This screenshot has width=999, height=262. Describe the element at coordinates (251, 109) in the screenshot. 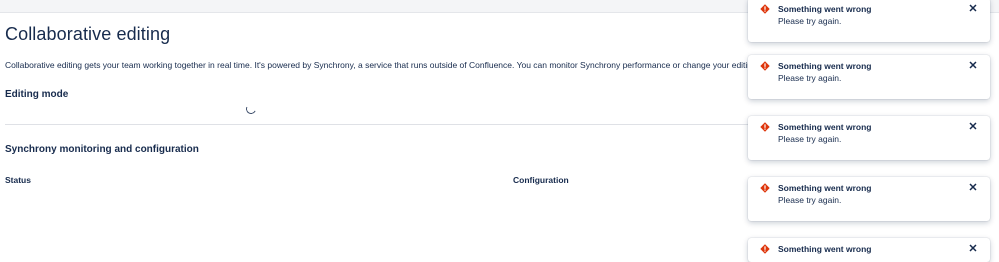

I see `loading-spinner-icon` at that location.